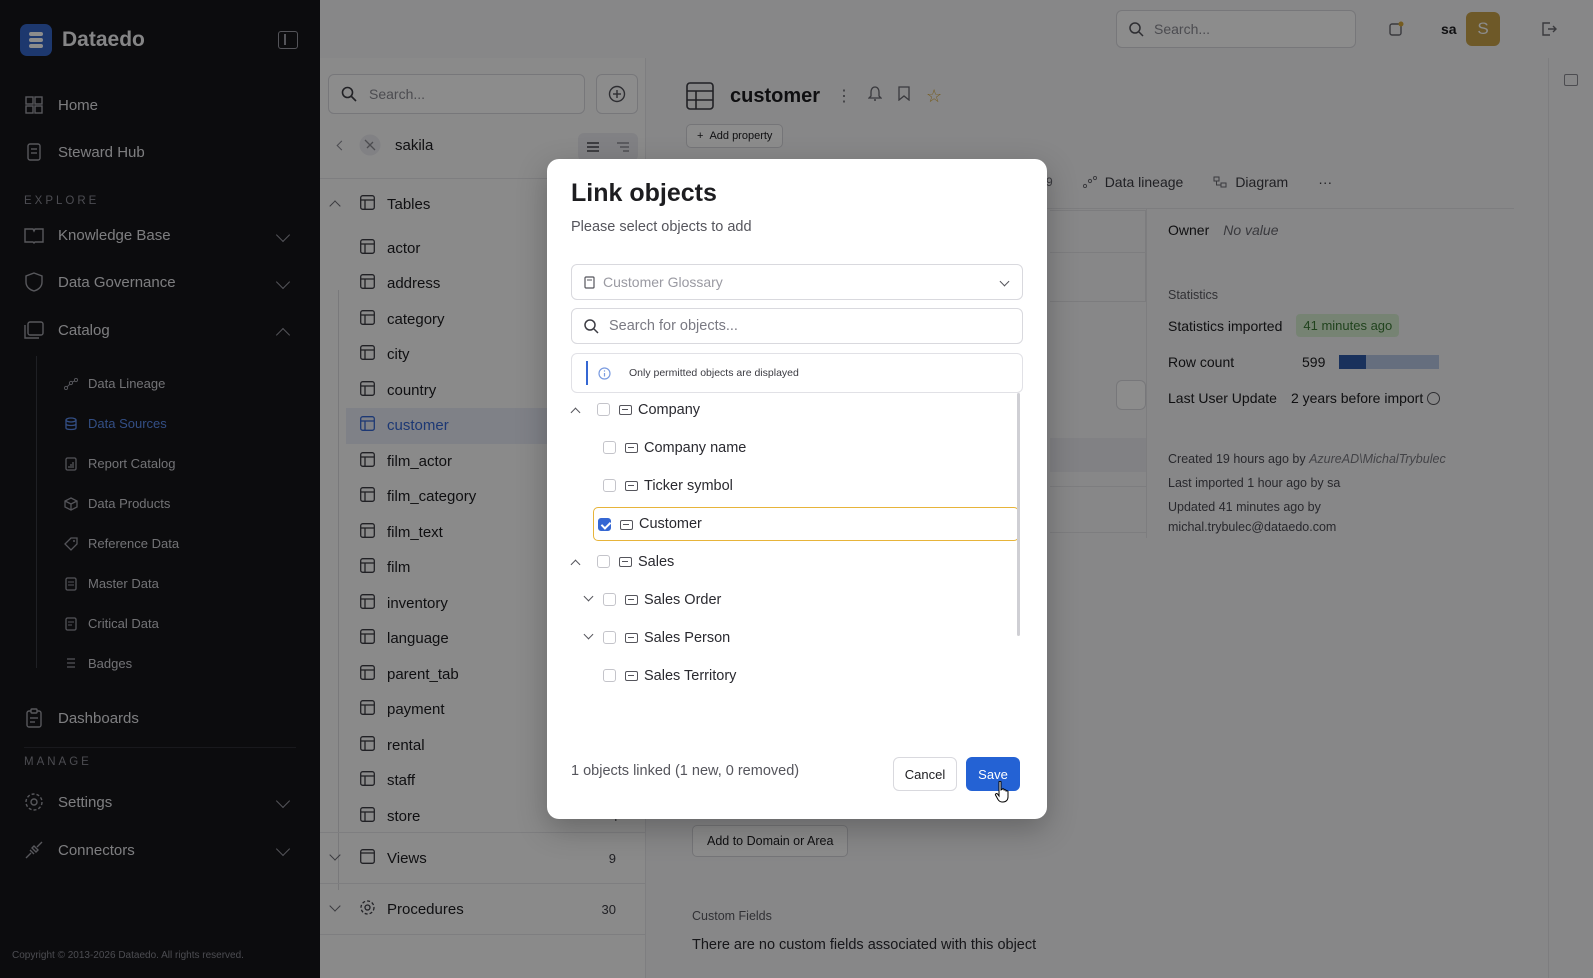 The width and height of the screenshot is (1593, 978). What do you see at coordinates (925, 774) in the screenshot?
I see `cancel-button: Cancel` at bounding box center [925, 774].